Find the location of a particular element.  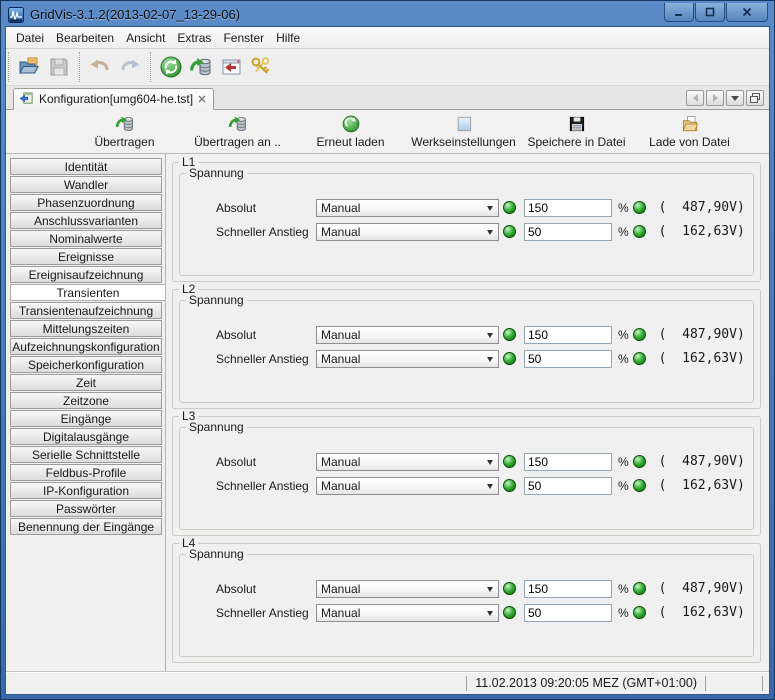

save-button is located at coordinates (59, 67).